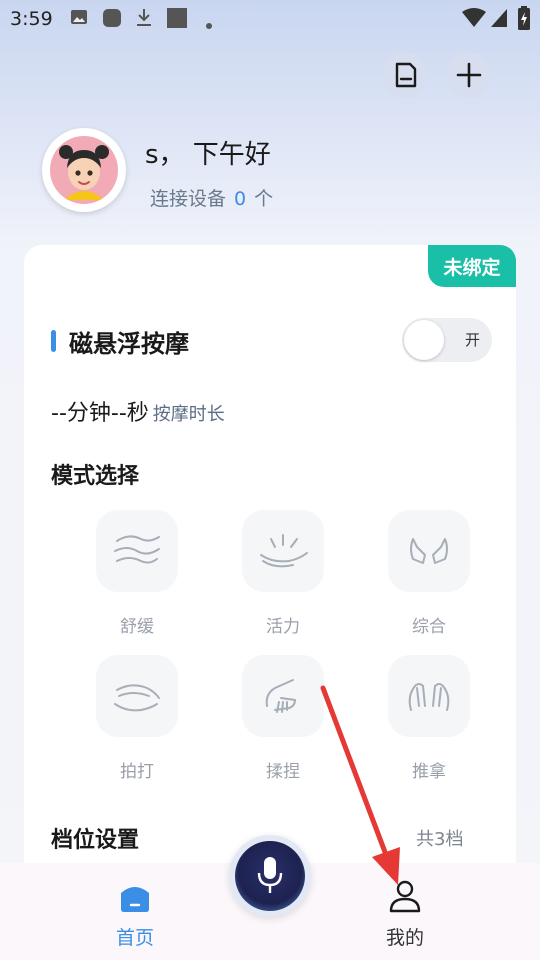 This screenshot has width=540, height=960. Describe the element at coordinates (95, 840) in the screenshot. I see `gear-settings-title: 档位设置` at that location.